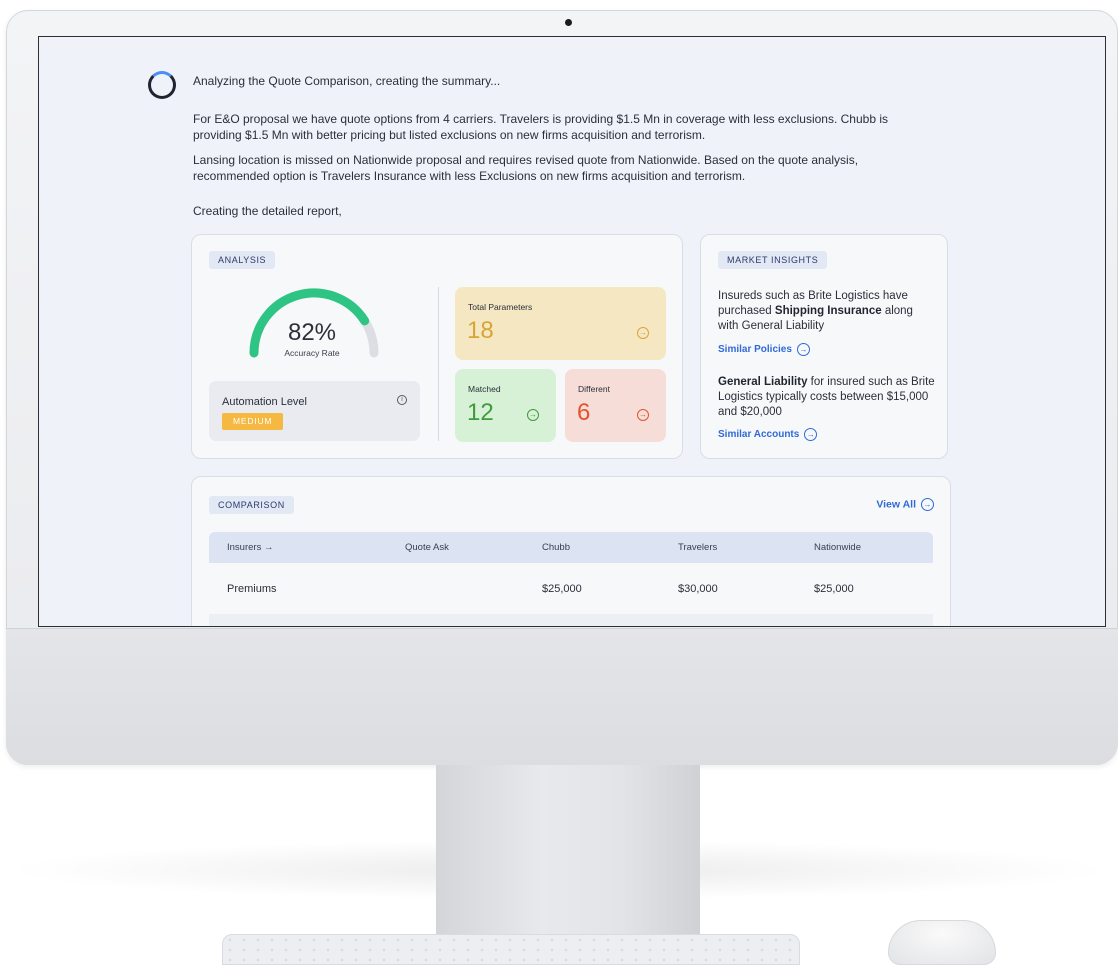 This screenshot has width=1118, height=965. Describe the element at coordinates (162, 85) in the screenshot. I see `loading-spinner-icon` at that location.